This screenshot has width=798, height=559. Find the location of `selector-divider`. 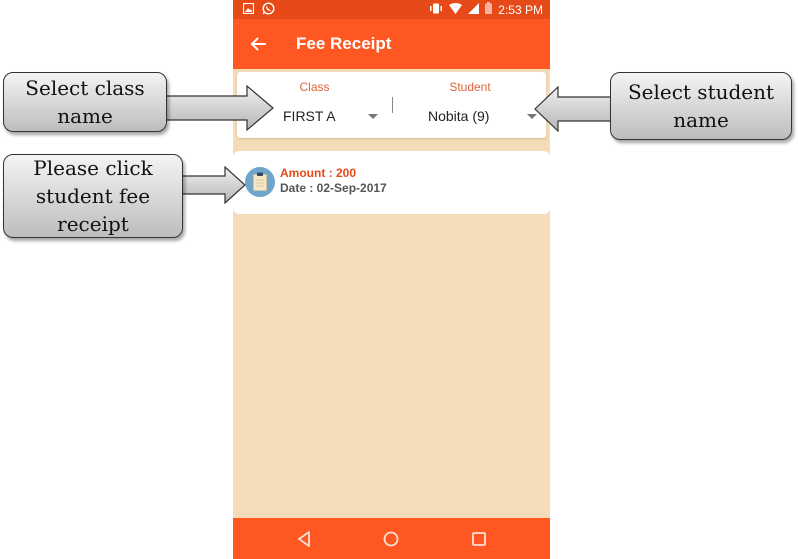

selector-divider is located at coordinates (392, 105).